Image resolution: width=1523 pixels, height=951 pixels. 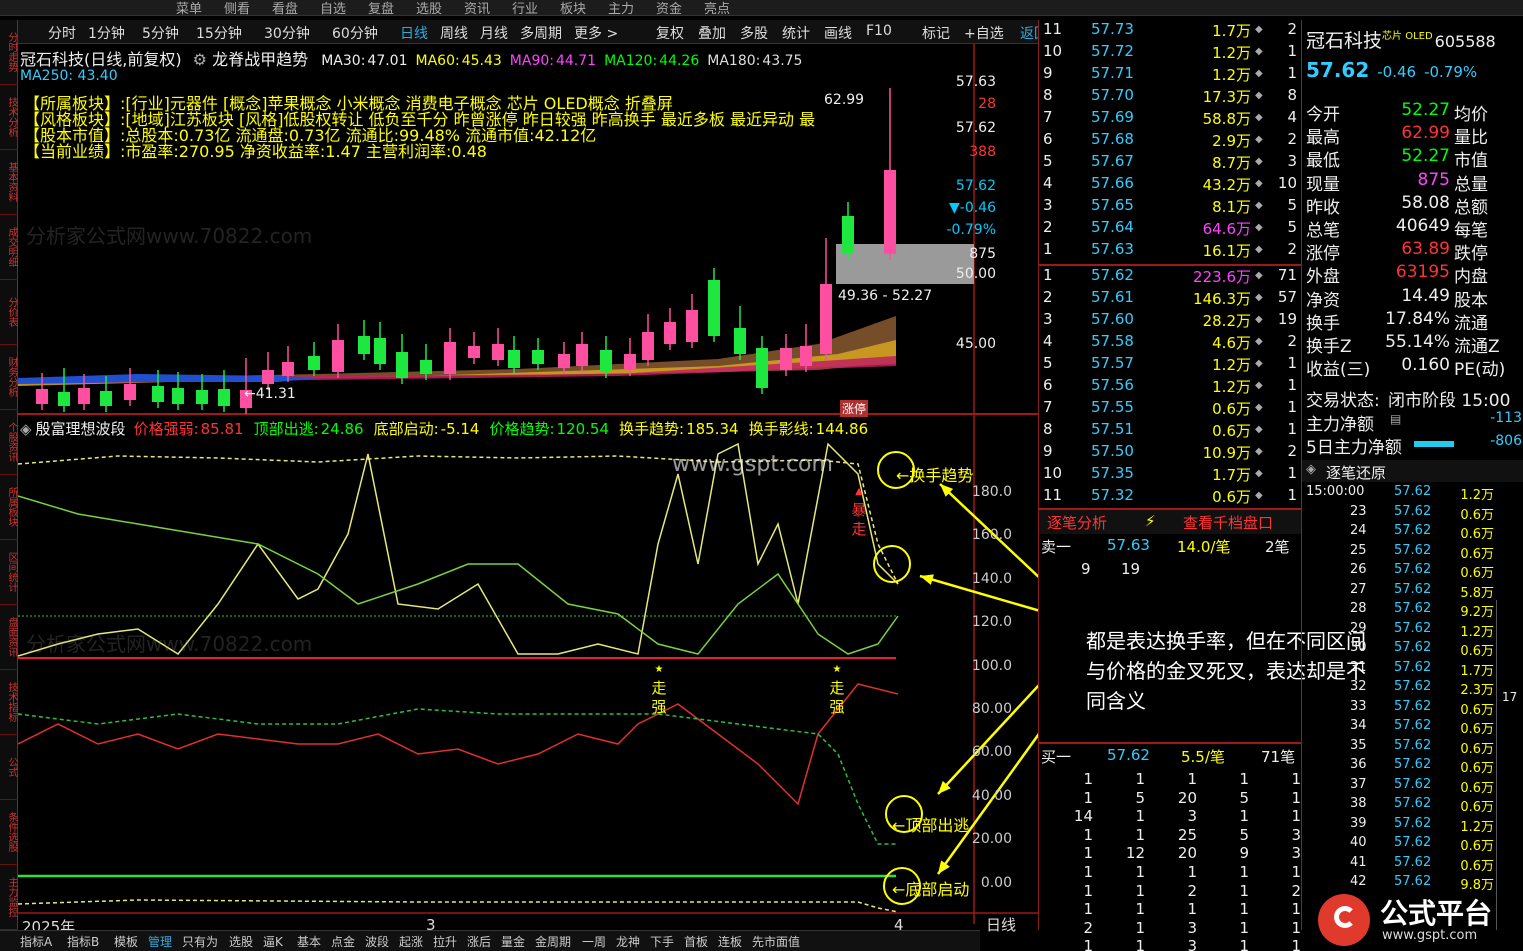 What do you see at coordinates (1170, 431) in the screenshot?
I see `order-row: 8 57.51 0.6万 ◆ 1` at bounding box center [1170, 431].